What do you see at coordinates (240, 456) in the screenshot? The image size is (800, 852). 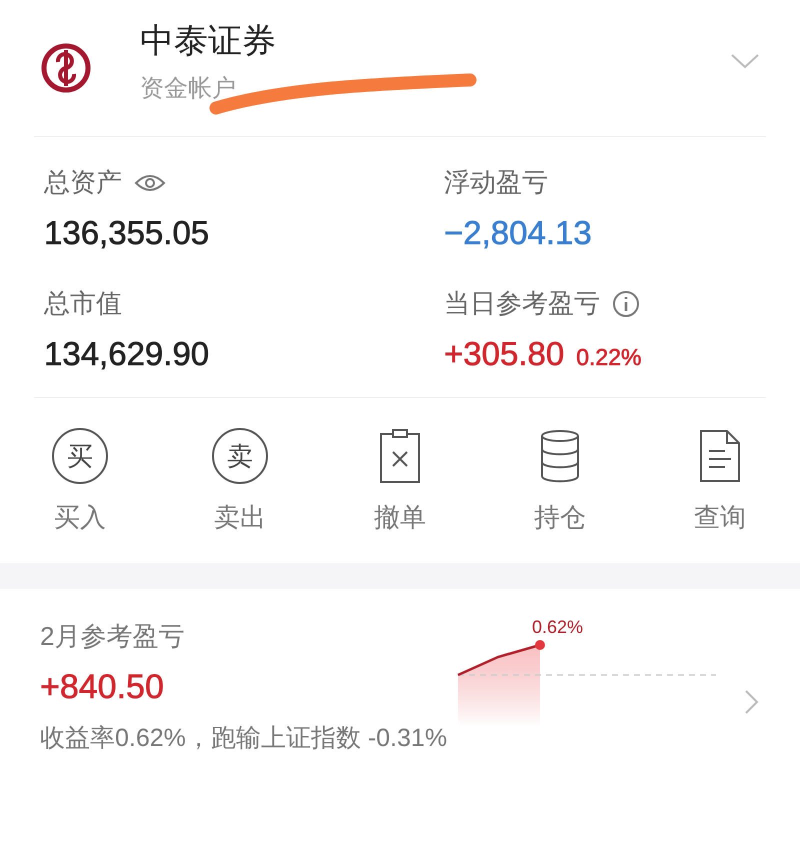 I see `circled-char-icon: 卖` at bounding box center [240, 456].